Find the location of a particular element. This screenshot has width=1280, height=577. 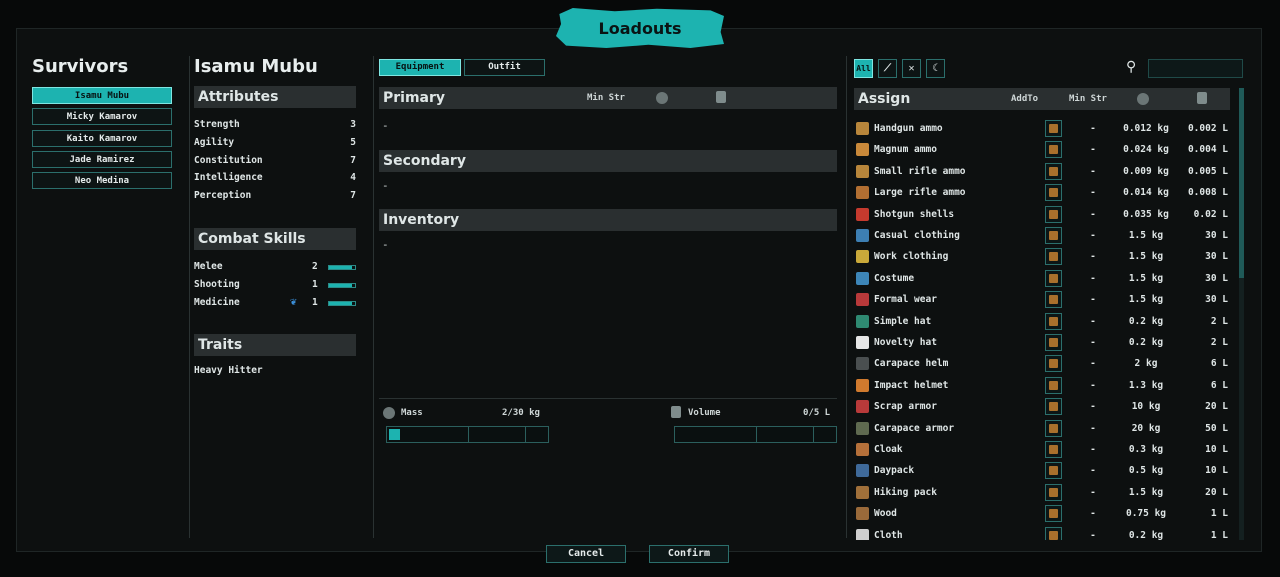

item-row: Cloak - 0.3 kg 10 L is located at coordinates (1044, 450).